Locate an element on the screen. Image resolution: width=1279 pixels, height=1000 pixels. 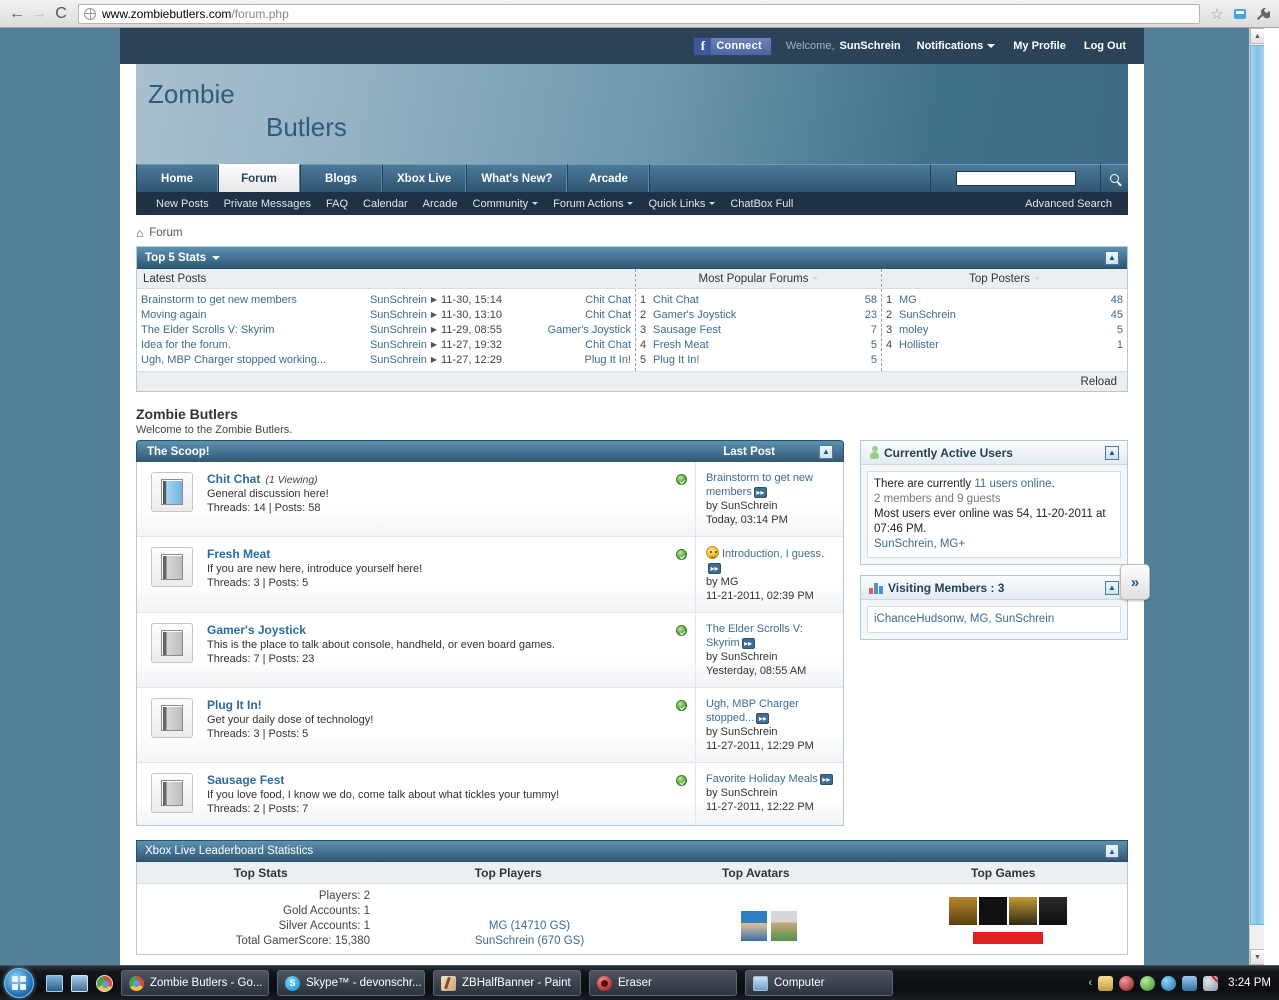
table-row: 3 moley 5 is located at coordinates (1004, 329).